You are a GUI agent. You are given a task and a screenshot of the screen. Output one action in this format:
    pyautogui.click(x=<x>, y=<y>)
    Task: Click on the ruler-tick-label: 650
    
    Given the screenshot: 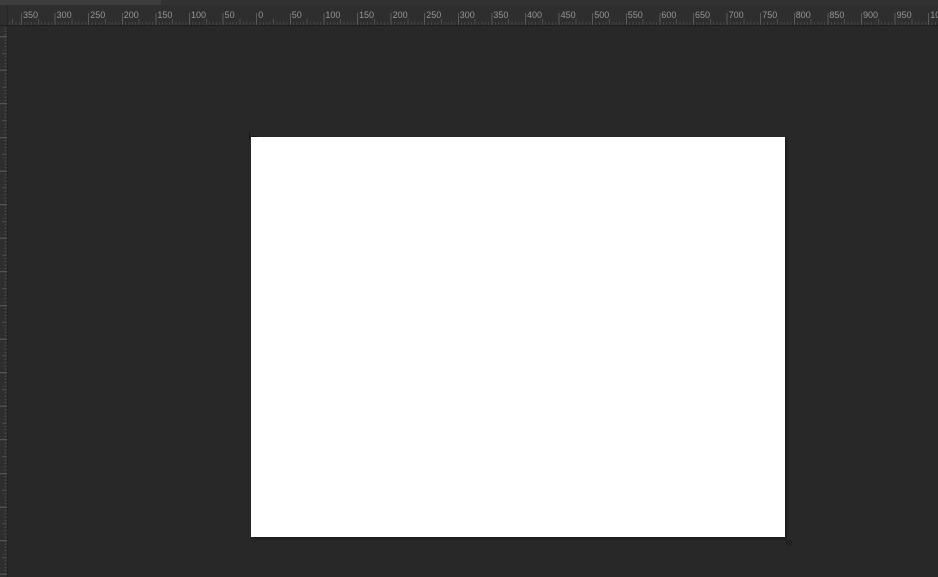 What is the action you would take?
    pyautogui.click(x=703, y=15)
    